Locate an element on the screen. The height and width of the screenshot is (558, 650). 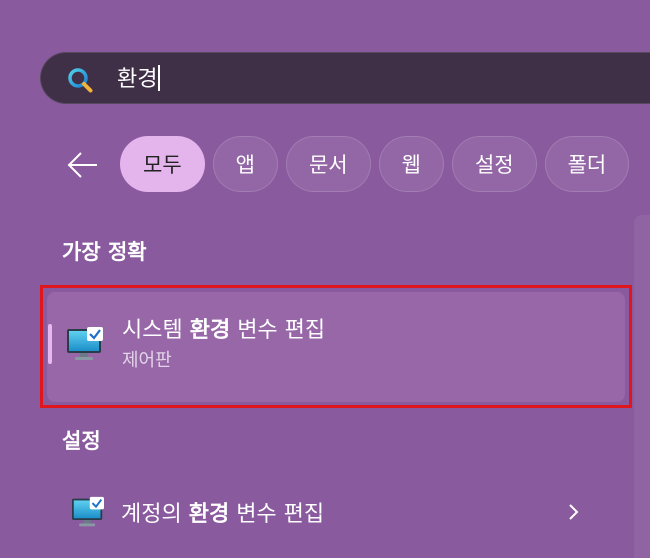
tab-folders: 폴더 is located at coordinates (587, 164).